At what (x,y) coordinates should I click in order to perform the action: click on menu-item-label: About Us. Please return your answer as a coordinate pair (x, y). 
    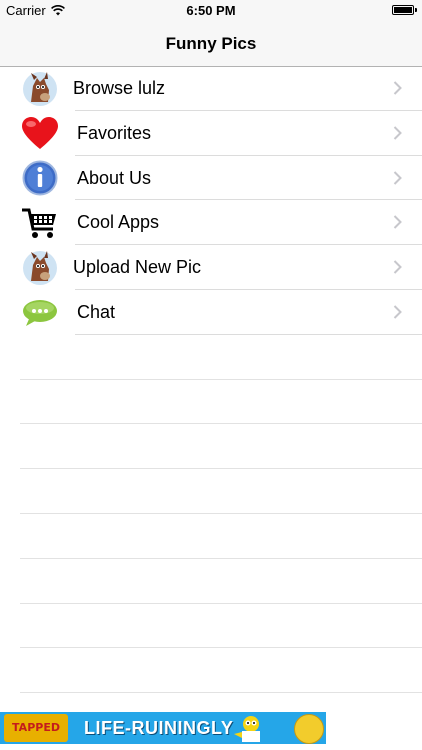
    Looking at the image, I should click on (114, 177).